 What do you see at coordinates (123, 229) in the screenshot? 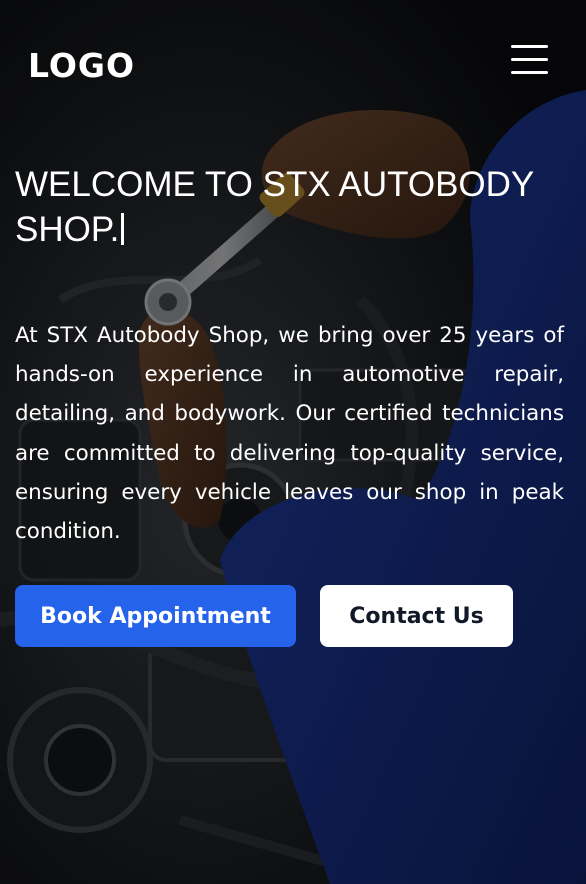
I see `typing-cursor` at bounding box center [123, 229].